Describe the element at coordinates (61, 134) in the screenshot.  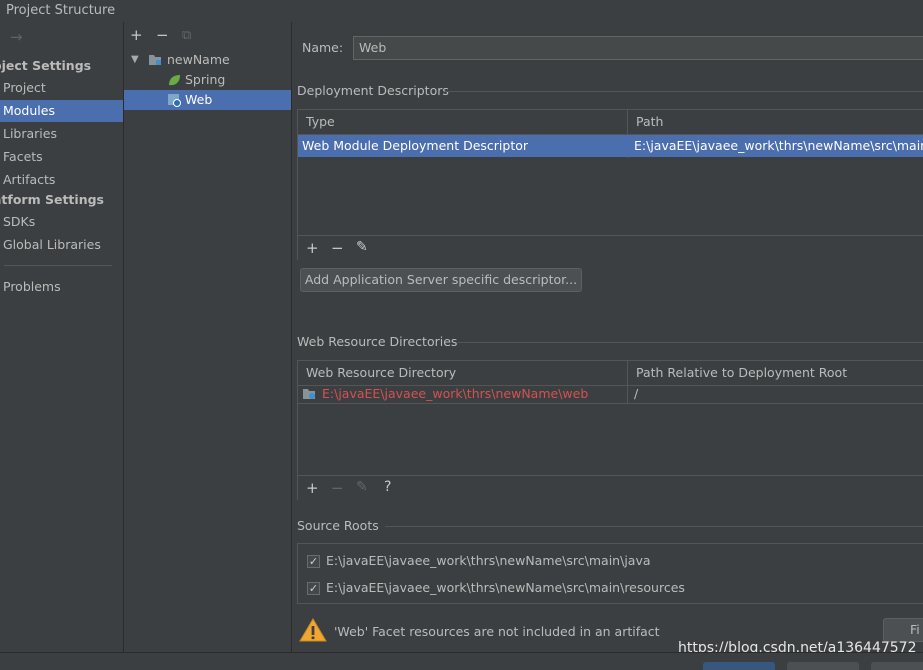
I see `nav-item-libraries: Libraries` at that location.